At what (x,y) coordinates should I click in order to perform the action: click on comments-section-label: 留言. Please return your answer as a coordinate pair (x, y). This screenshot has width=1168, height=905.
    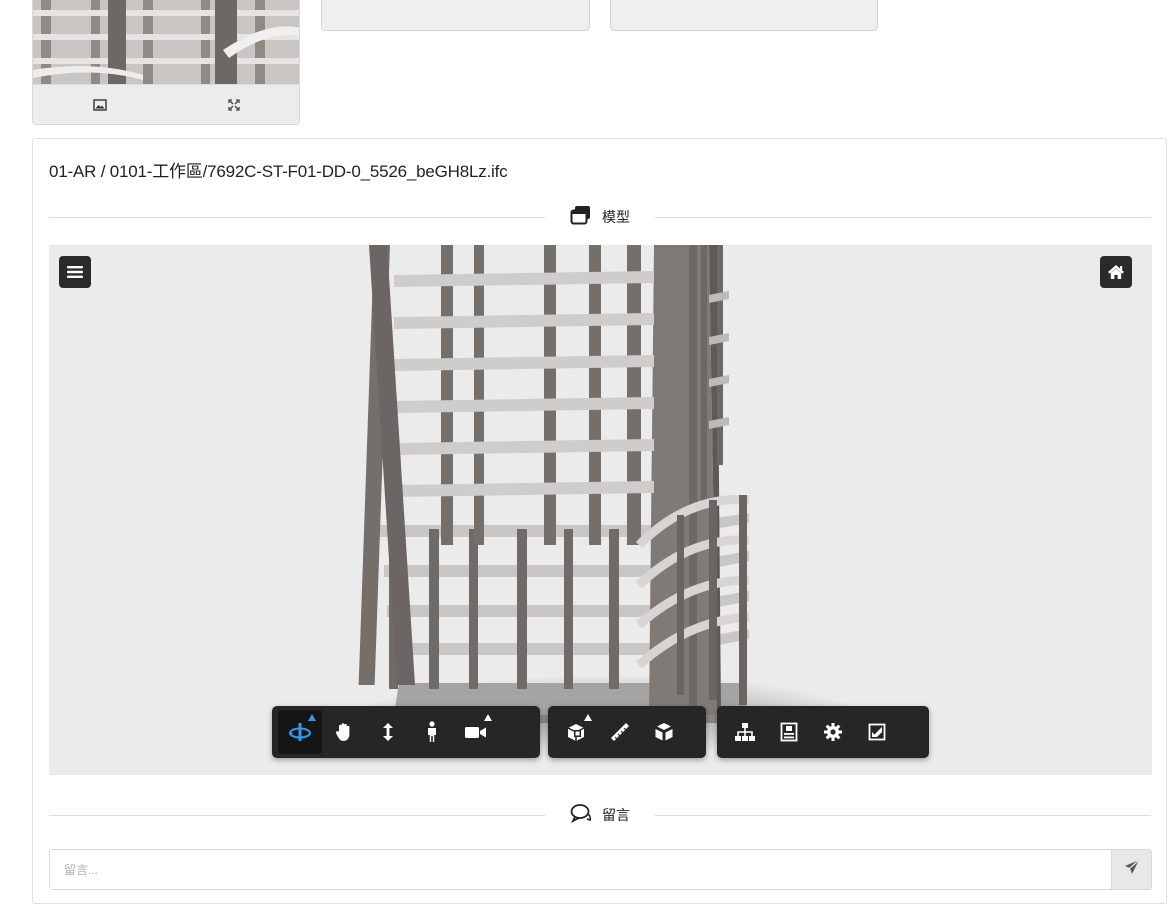
    Looking at the image, I should click on (616, 815).